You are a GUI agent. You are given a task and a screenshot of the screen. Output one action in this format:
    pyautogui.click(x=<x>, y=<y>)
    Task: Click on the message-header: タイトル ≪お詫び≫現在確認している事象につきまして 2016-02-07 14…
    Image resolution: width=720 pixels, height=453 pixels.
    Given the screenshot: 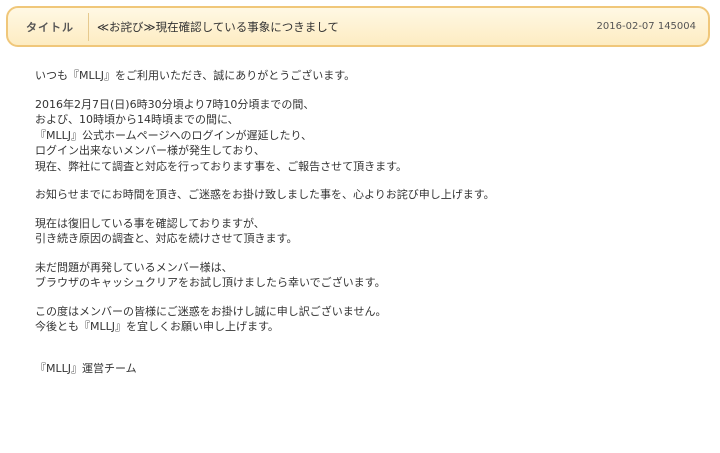 What is the action you would take?
    pyautogui.click(x=358, y=26)
    